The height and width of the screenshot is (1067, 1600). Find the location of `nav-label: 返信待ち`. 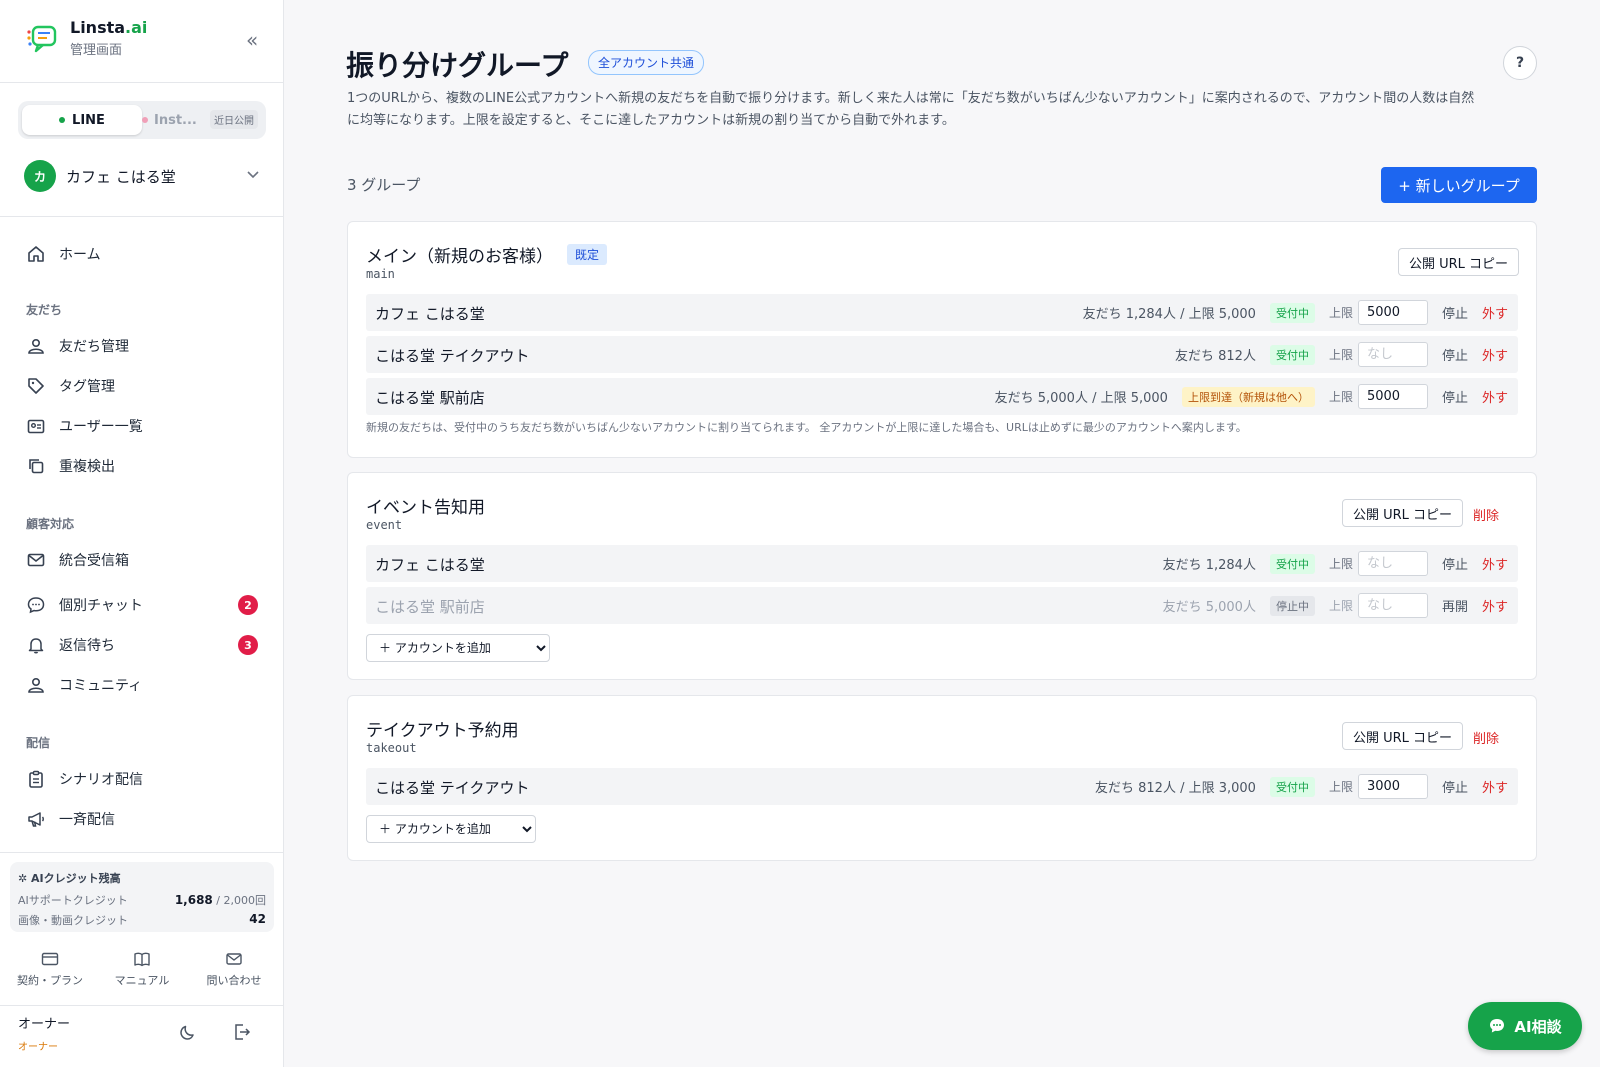

nav-label: 返信待ち is located at coordinates (87, 646).